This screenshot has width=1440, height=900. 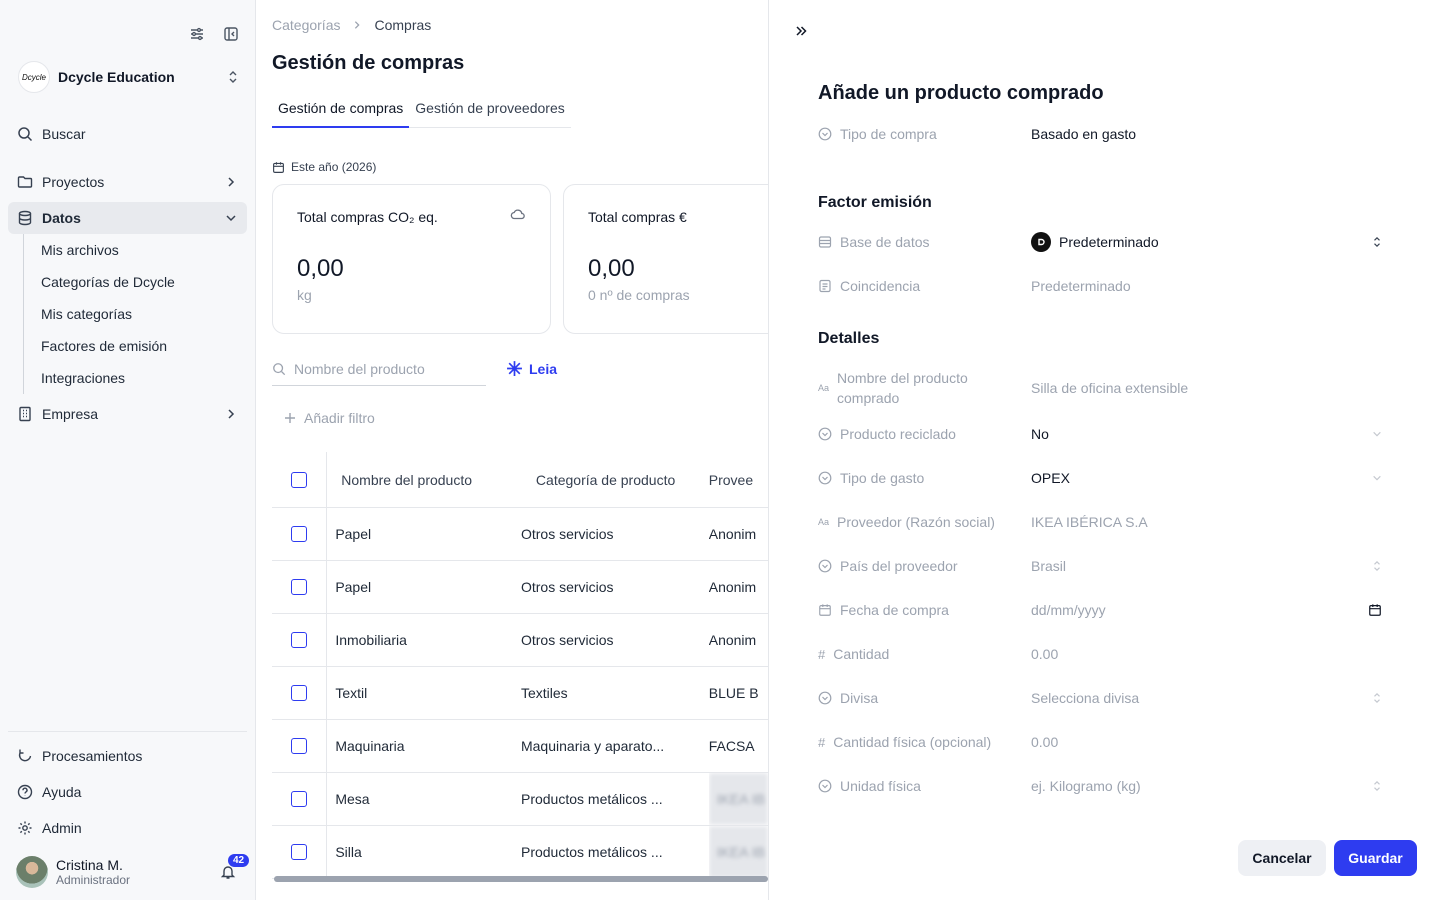 I want to click on user-name: Cristina M., so click(x=89, y=865).